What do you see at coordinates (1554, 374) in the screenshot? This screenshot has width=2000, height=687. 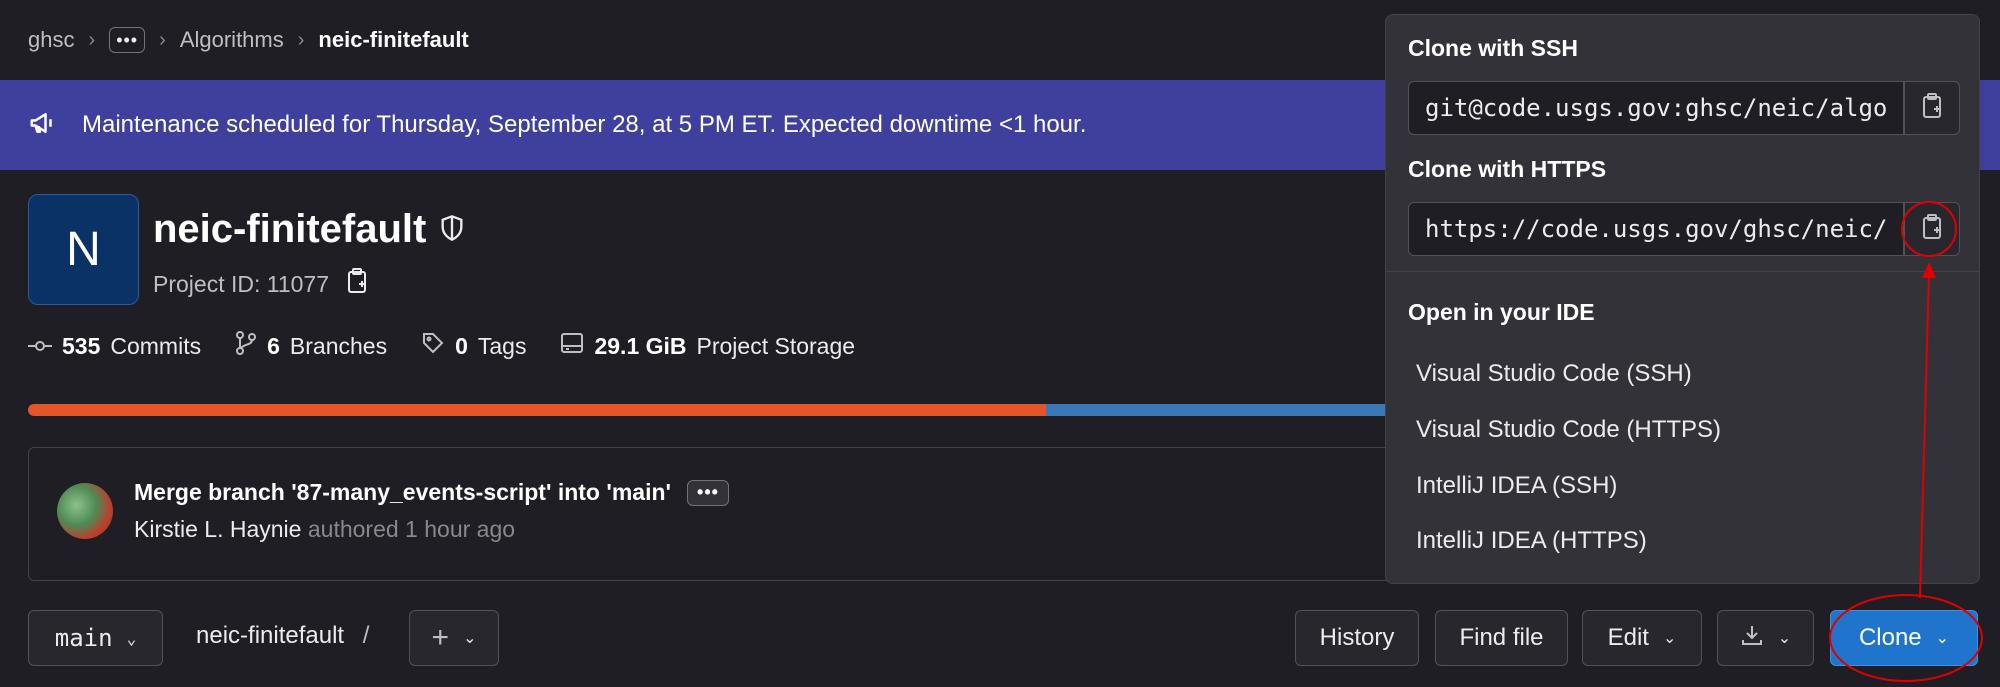 I see `ide-vscode-ssh: Visual Studio Code (SSH)` at bounding box center [1554, 374].